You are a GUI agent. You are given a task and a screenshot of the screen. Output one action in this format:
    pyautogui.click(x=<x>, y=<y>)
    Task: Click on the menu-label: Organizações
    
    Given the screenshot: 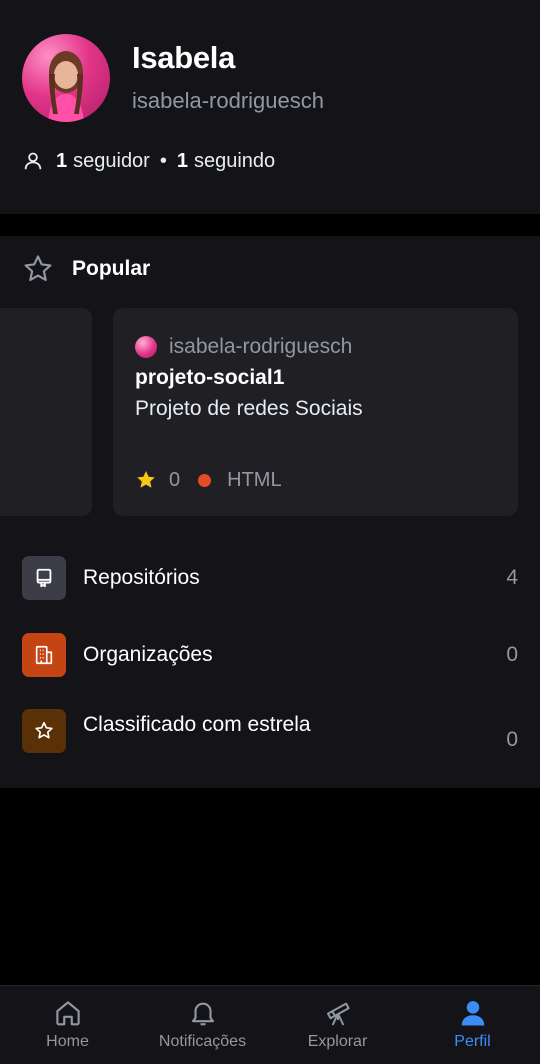 What is the action you would take?
    pyautogui.click(x=148, y=654)
    